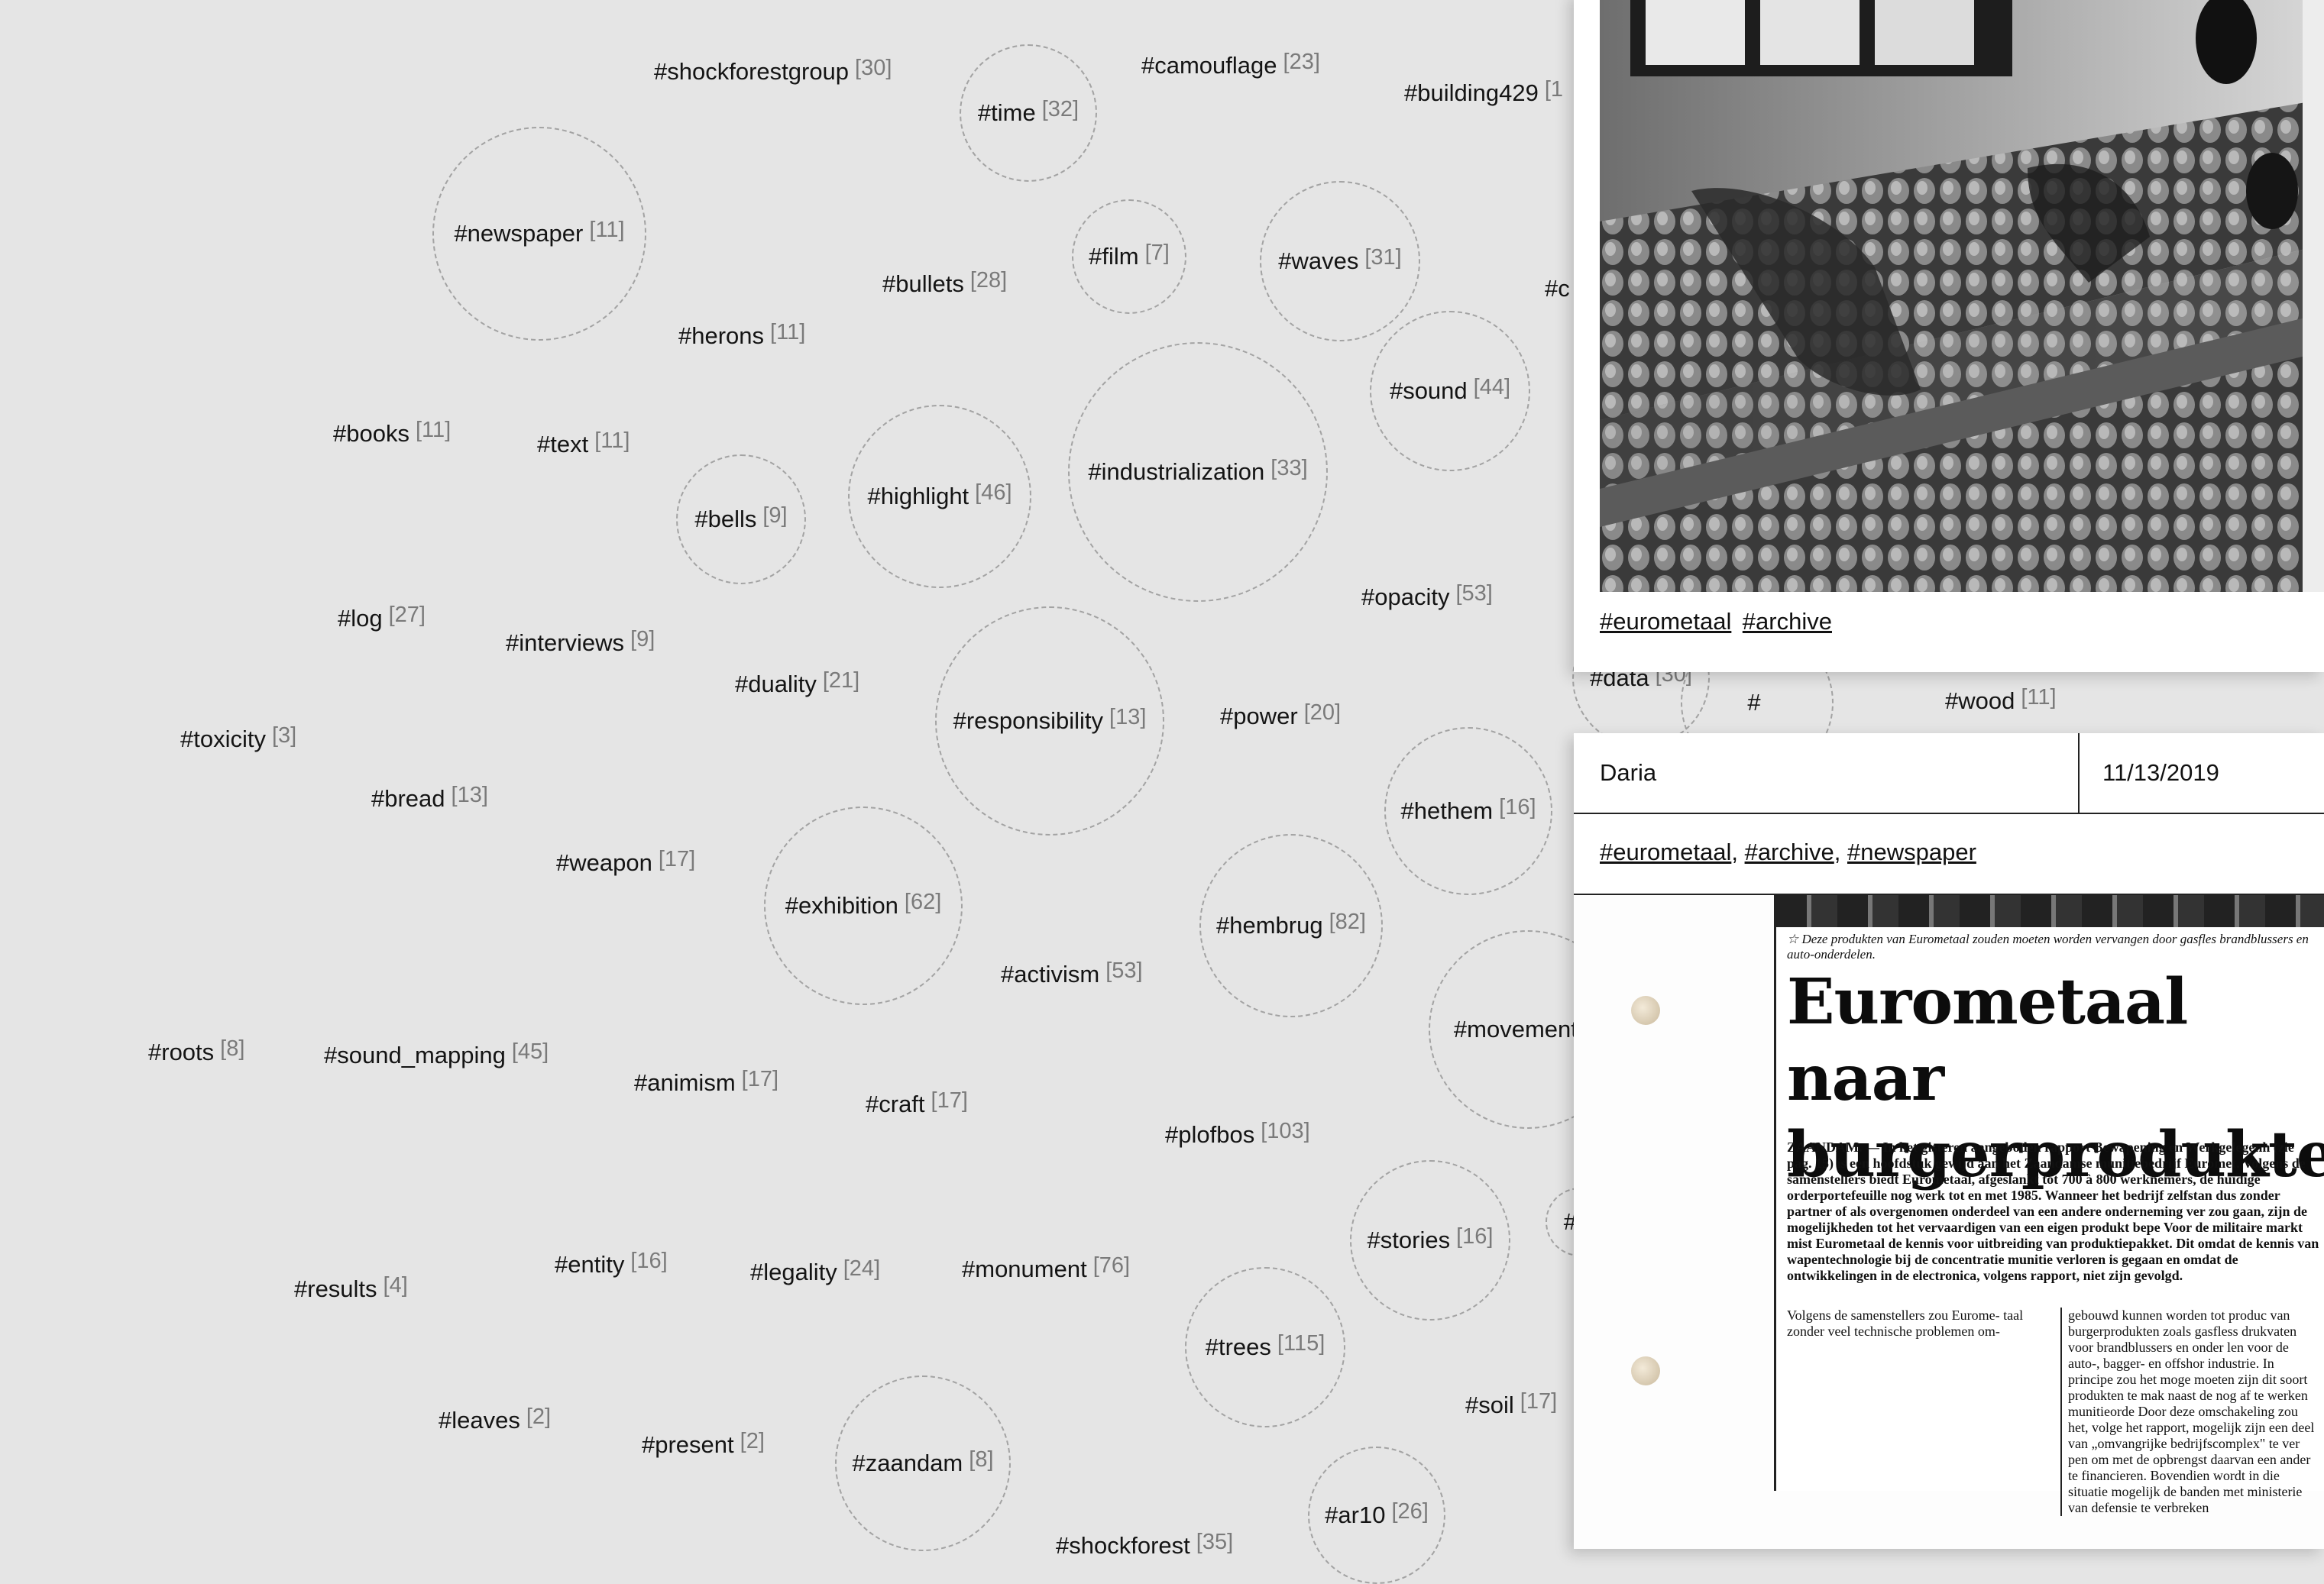 The height and width of the screenshot is (1584, 2324). I want to click on tag-count: [62], so click(923, 902).